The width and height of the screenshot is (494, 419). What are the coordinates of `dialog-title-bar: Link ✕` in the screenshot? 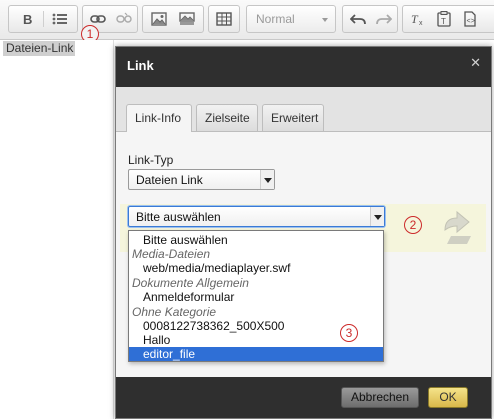 It's located at (303, 67).